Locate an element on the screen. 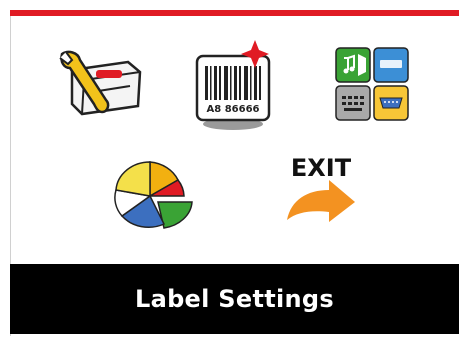 The width and height of the screenshot is (459, 343). pie-chart-icon is located at coordinates (153, 195).